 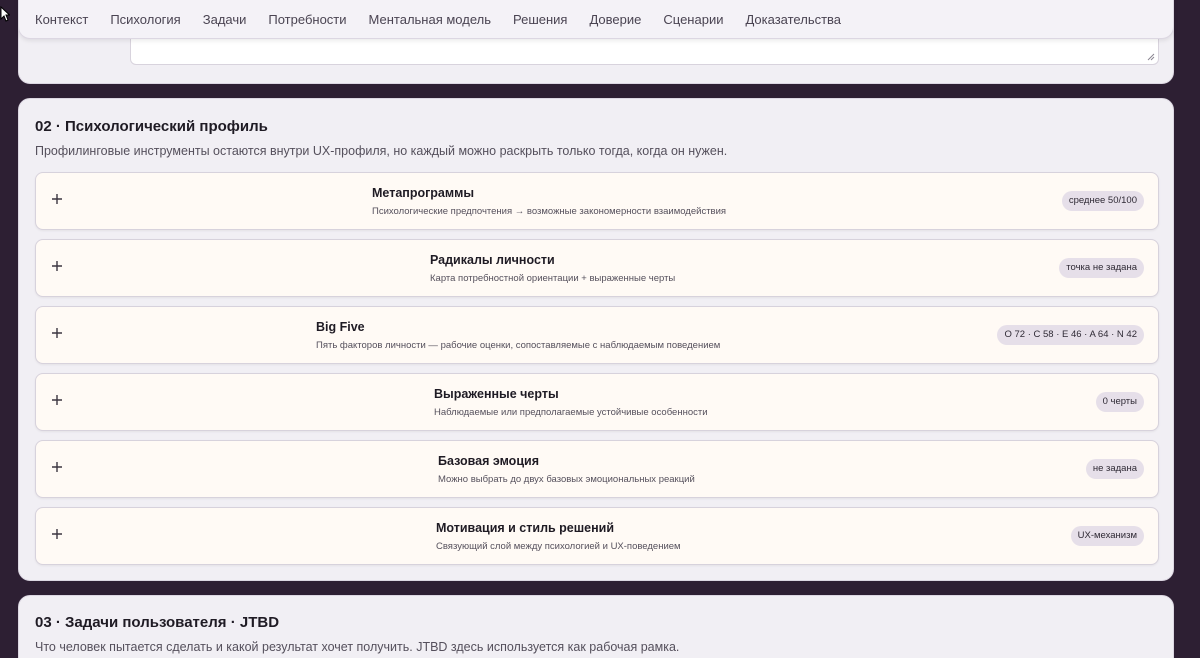 I want to click on status-badge: точка не задана, so click(x=1101, y=268).